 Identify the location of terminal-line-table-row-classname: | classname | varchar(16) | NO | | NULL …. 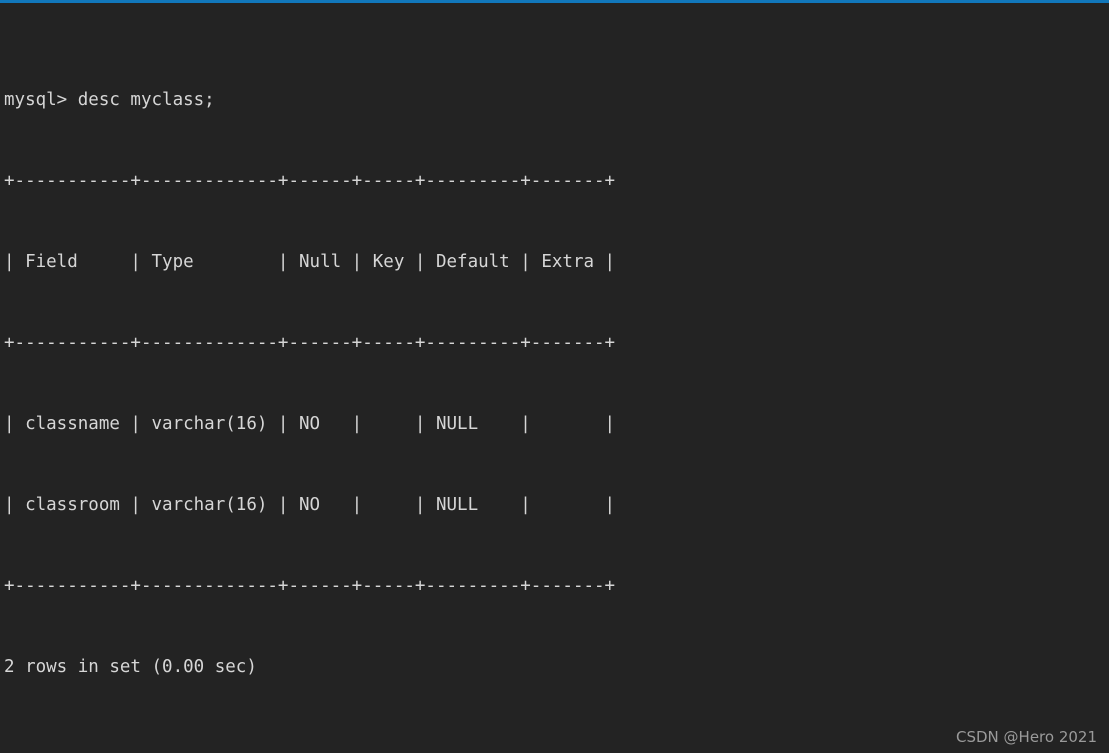
(310, 424).